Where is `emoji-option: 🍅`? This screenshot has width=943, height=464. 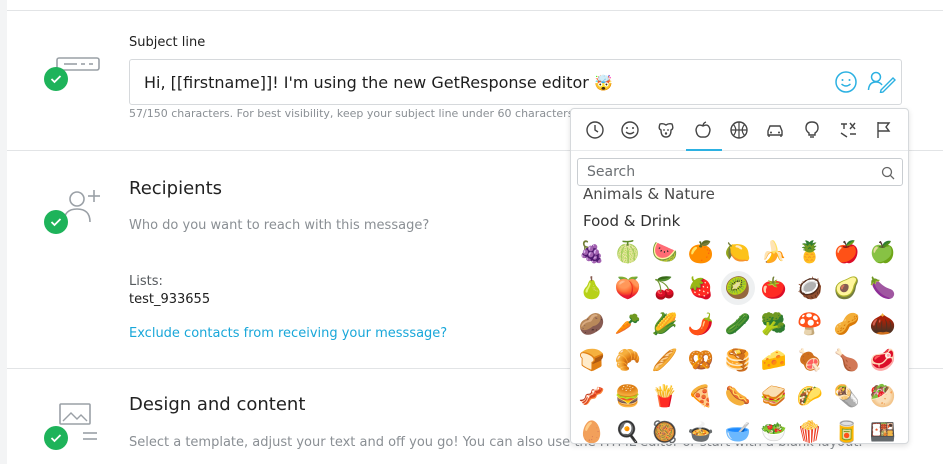
emoji-option: 🍅 is located at coordinates (774, 288).